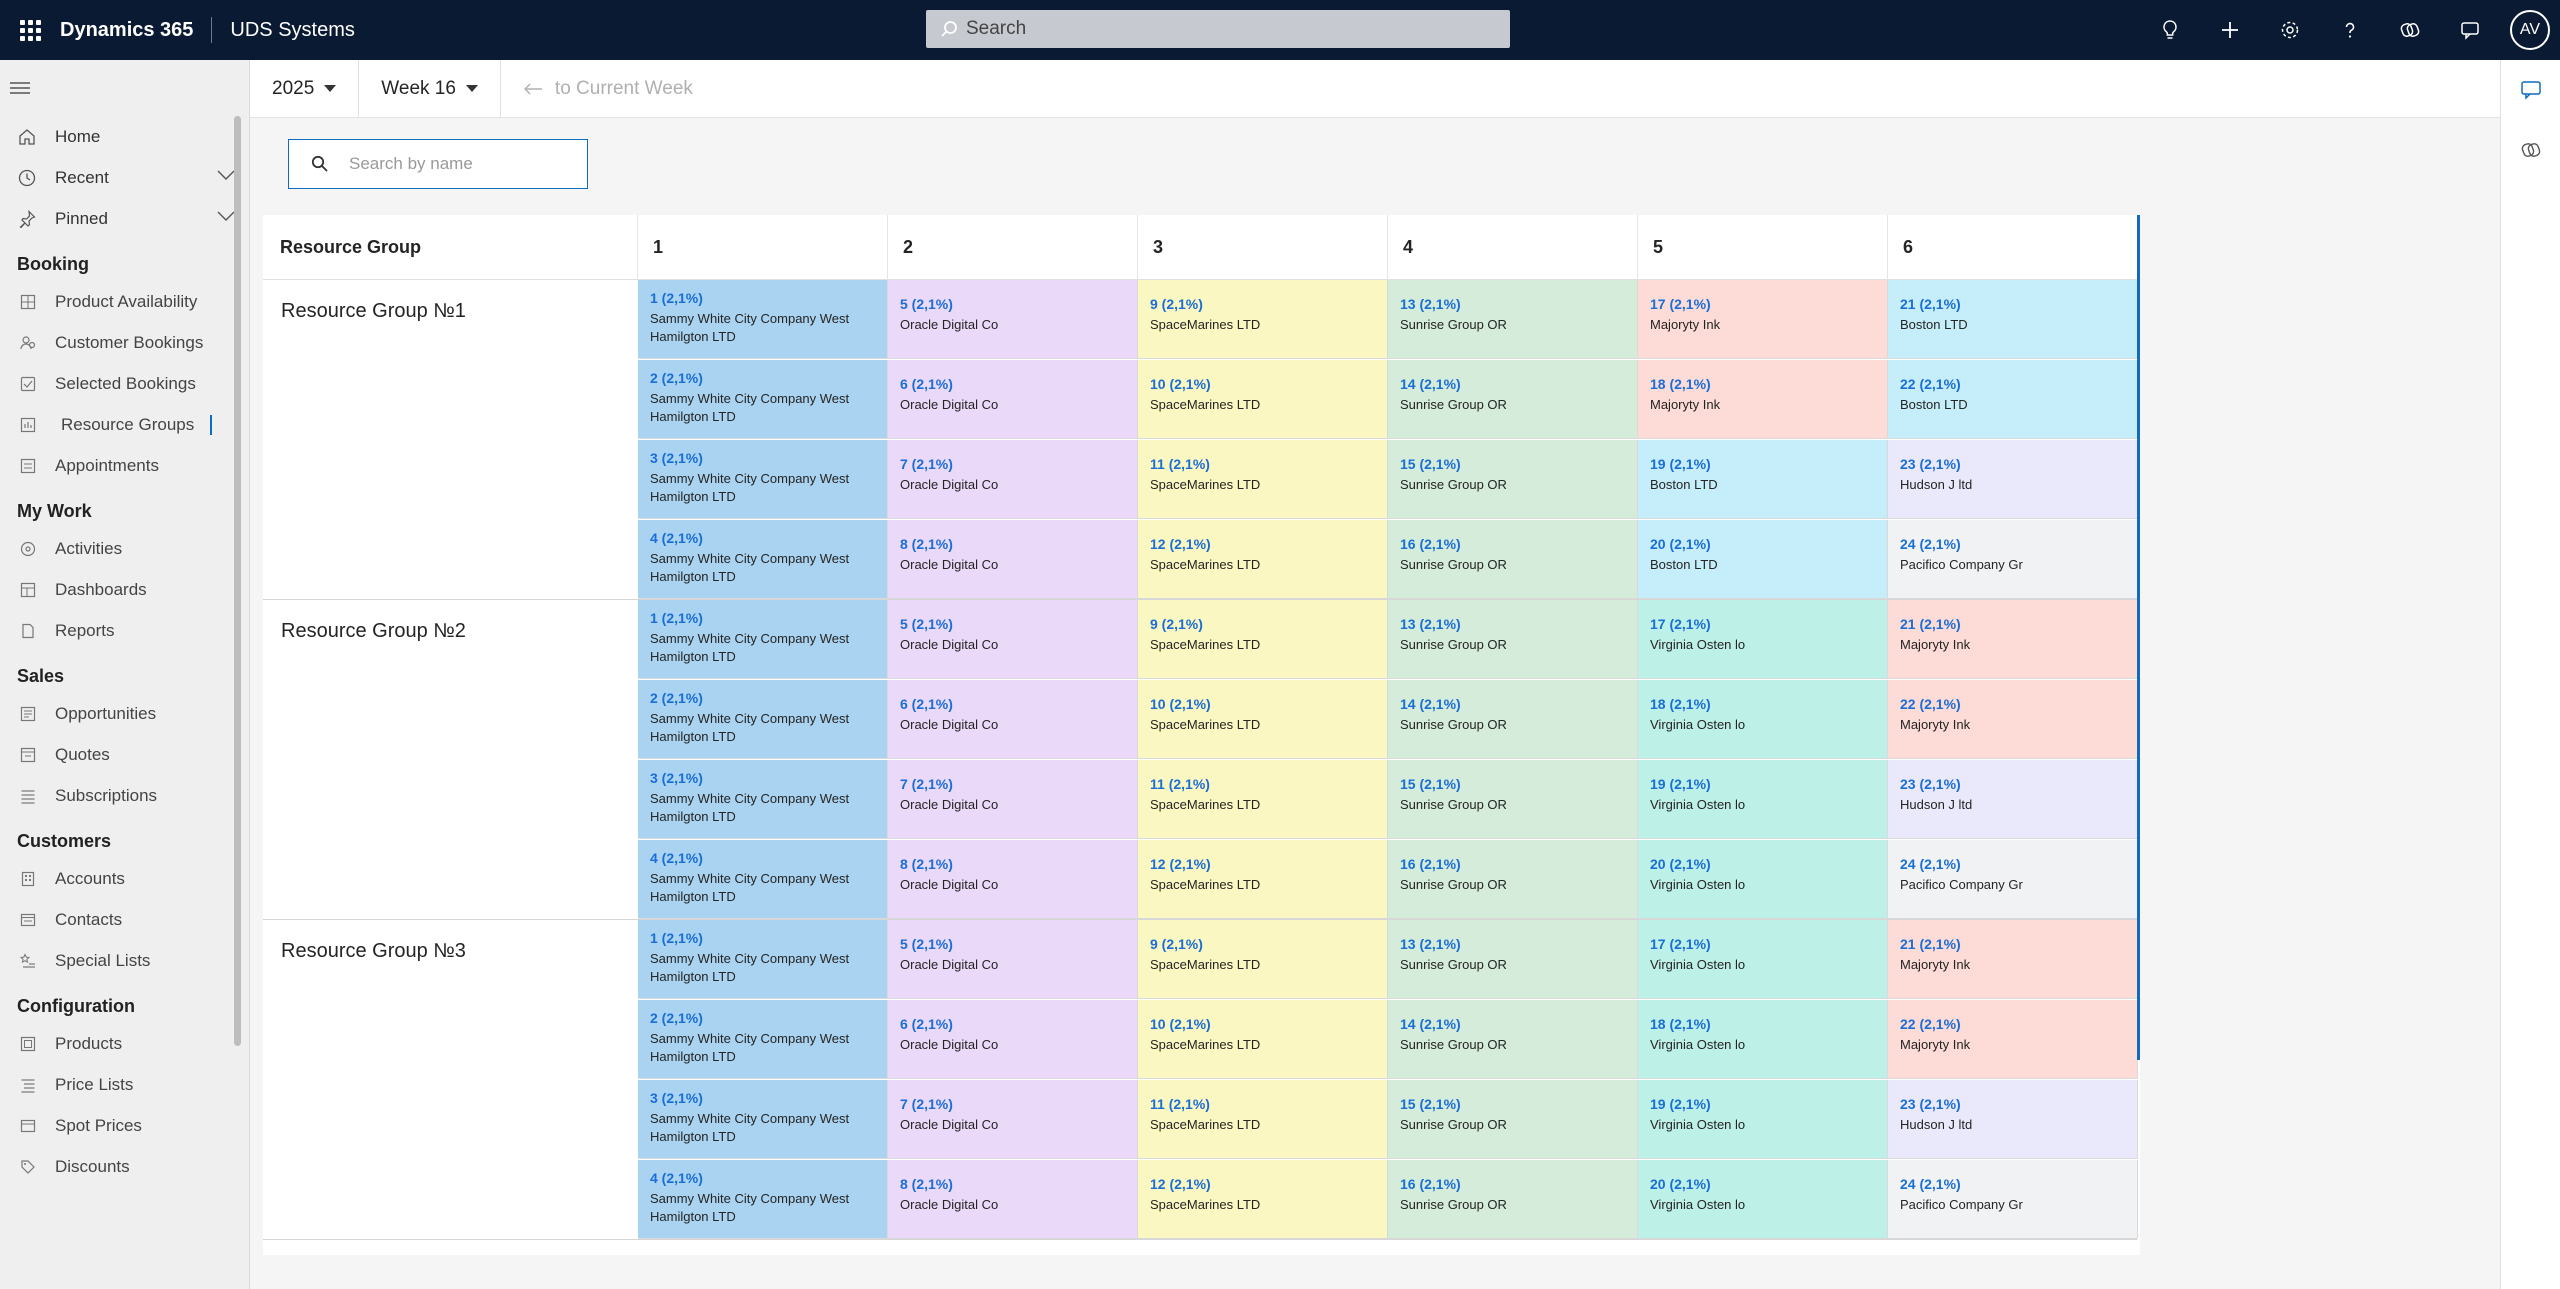 The image size is (2560, 1289). Describe the element at coordinates (1763, 479) in the screenshot. I see `booking-cell: 19 (2,1%) Boston LTD` at that location.